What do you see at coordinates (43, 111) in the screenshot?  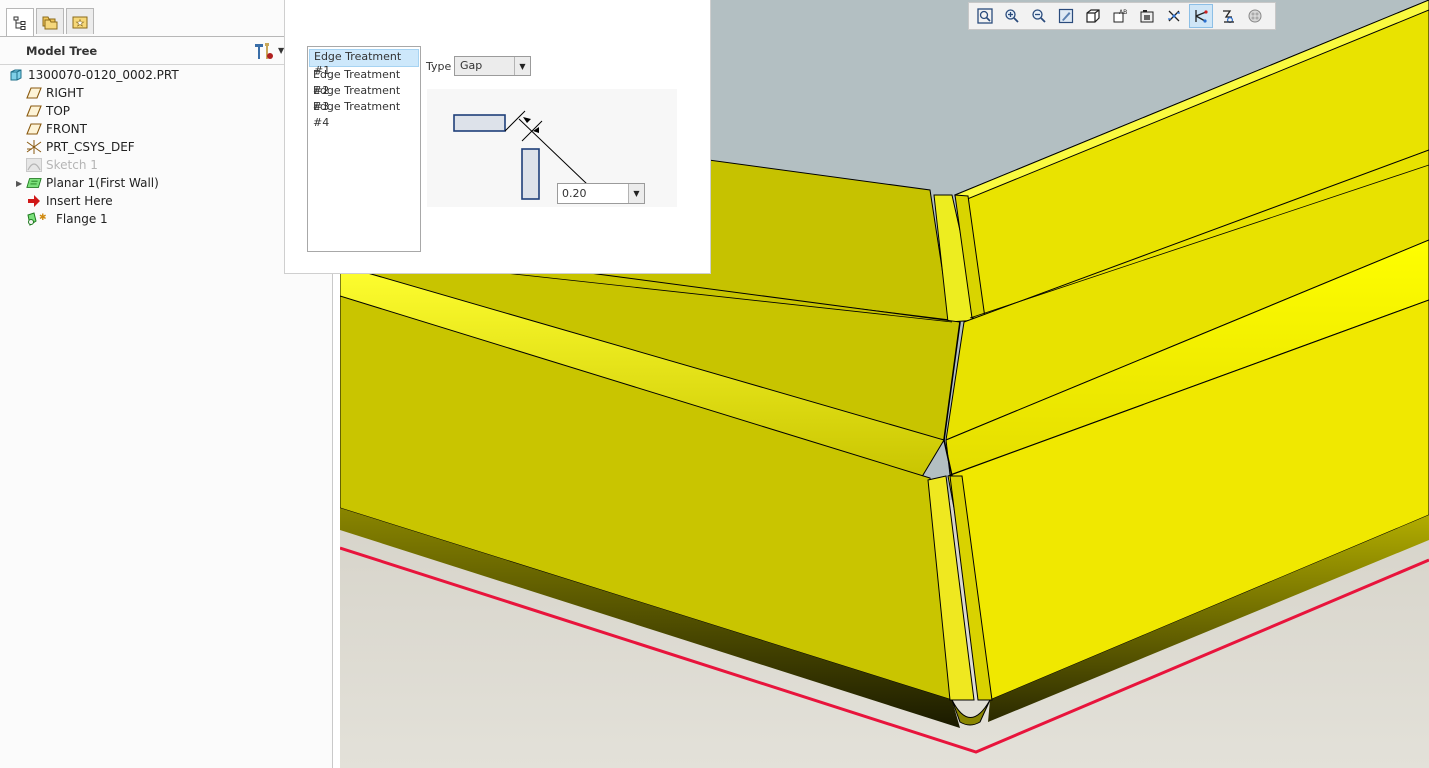 I see `tree-item: TOP` at bounding box center [43, 111].